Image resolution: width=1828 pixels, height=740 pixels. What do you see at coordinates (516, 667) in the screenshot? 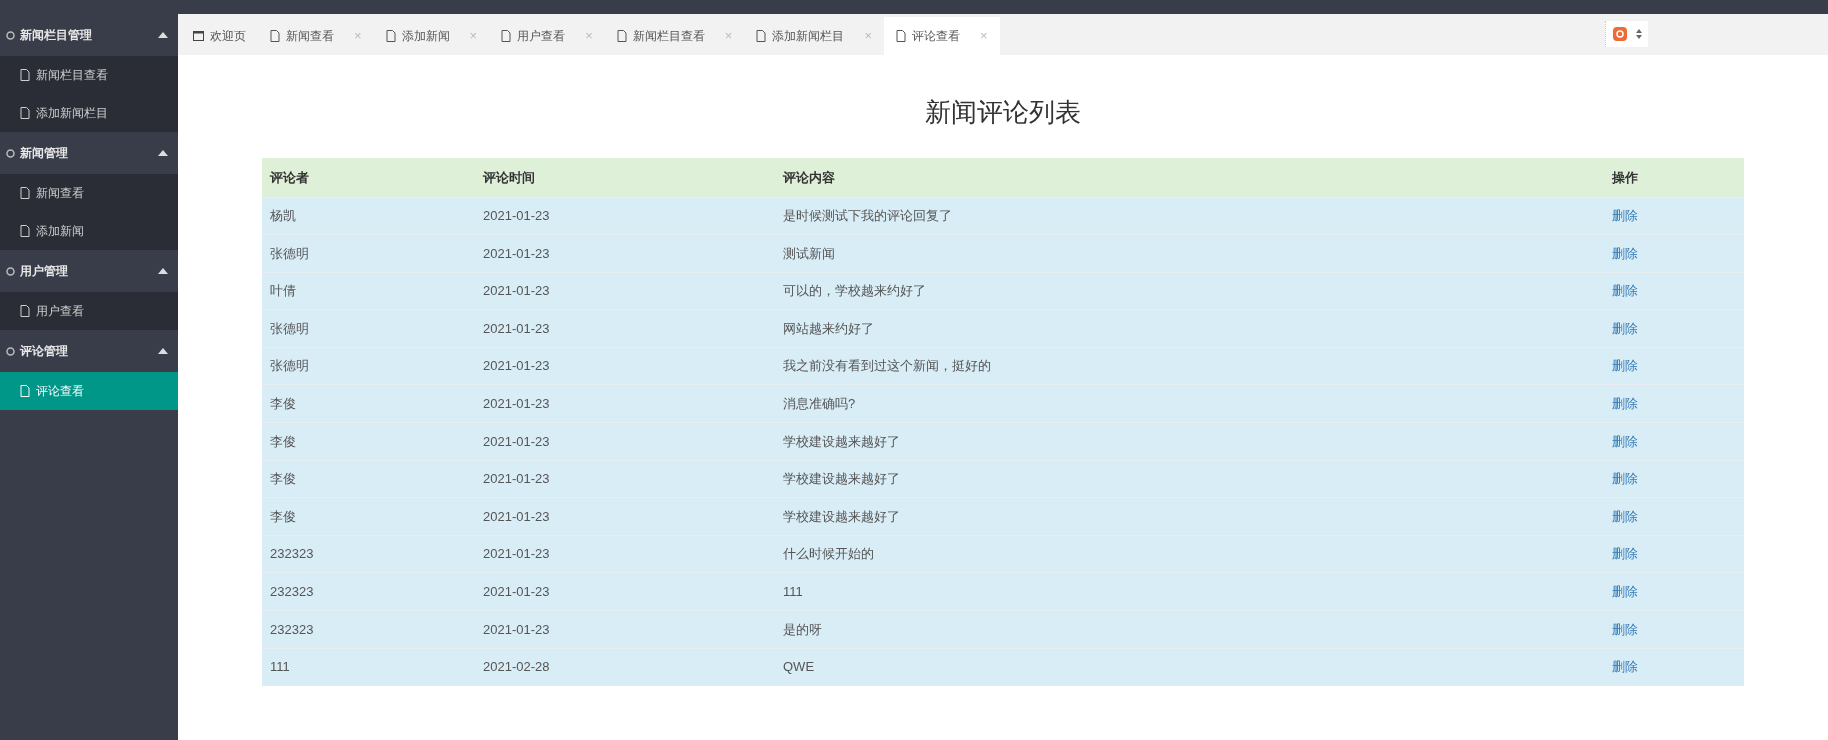
I see `table-cell: 2021-02-28` at bounding box center [516, 667].